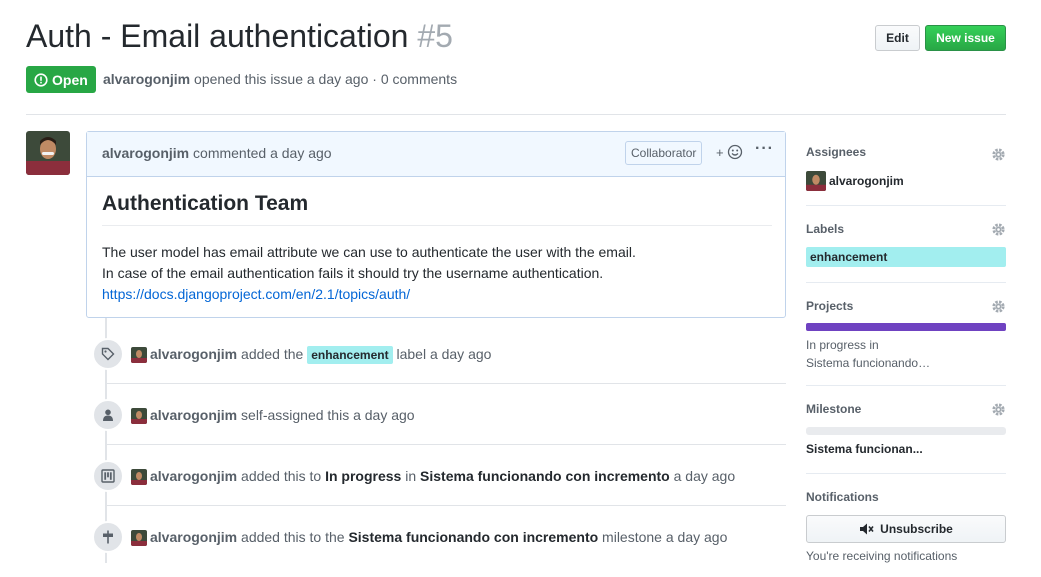  I want to click on assignee-name: alvarogonjim, so click(866, 181).